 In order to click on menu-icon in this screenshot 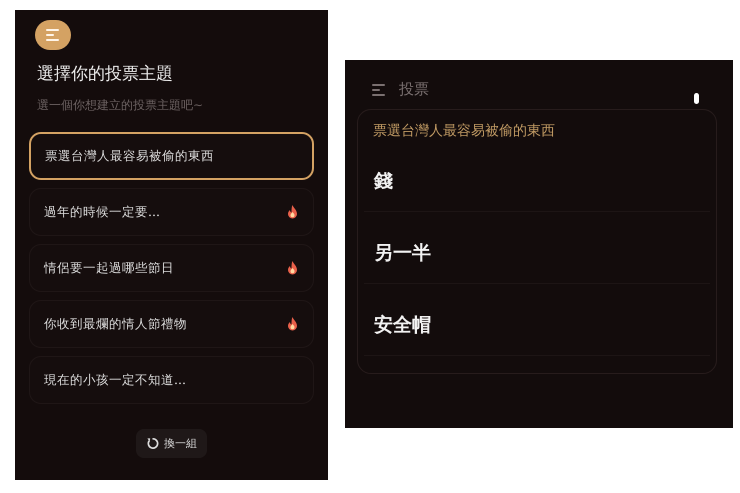, I will do `click(379, 89)`.